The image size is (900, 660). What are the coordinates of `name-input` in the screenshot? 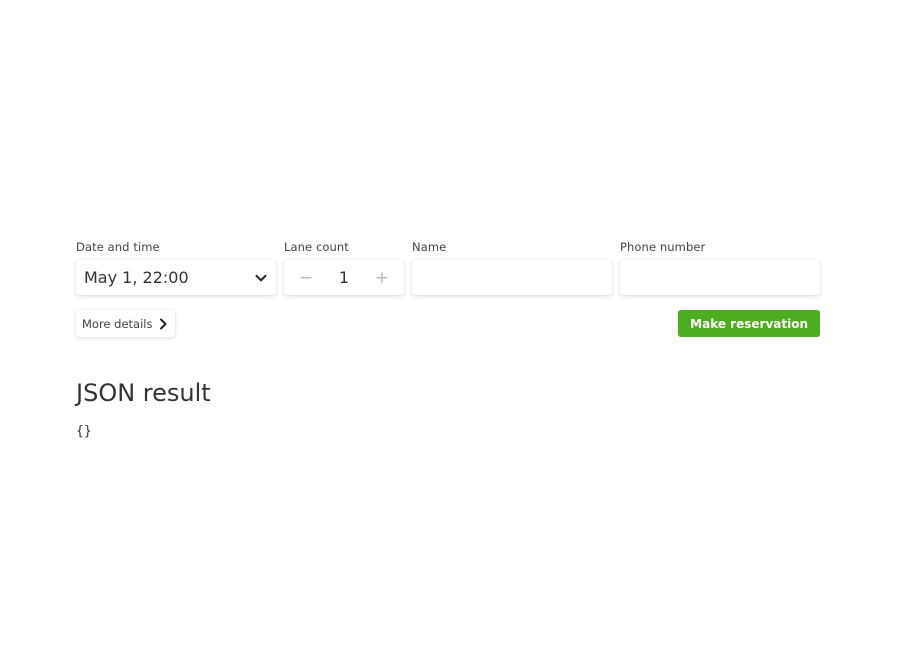 It's located at (512, 277).